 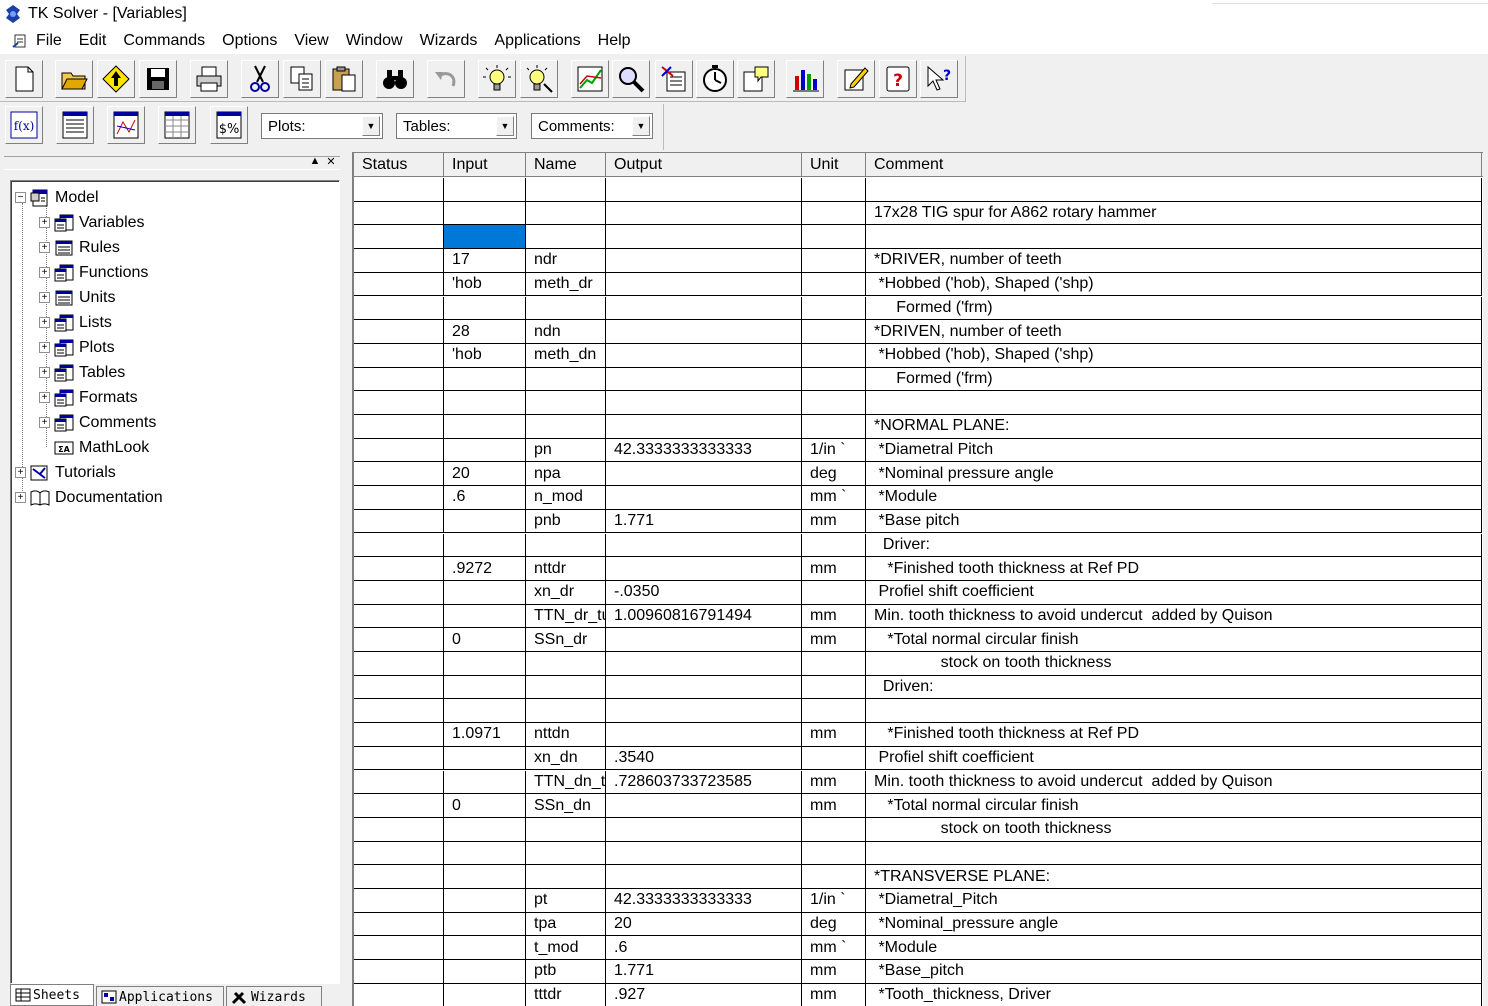 What do you see at coordinates (704, 521) in the screenshot?
I see `cell-output: 1.771` at bounding box center [704, 521].